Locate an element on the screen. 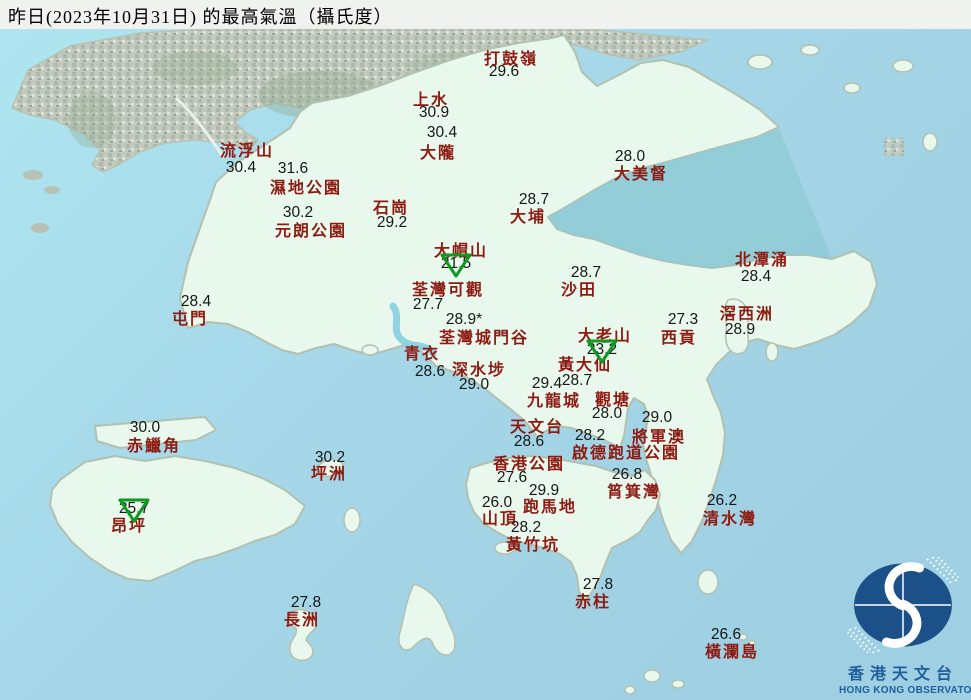  station-name: 將軍澳 is located at coordinates (659, 437).